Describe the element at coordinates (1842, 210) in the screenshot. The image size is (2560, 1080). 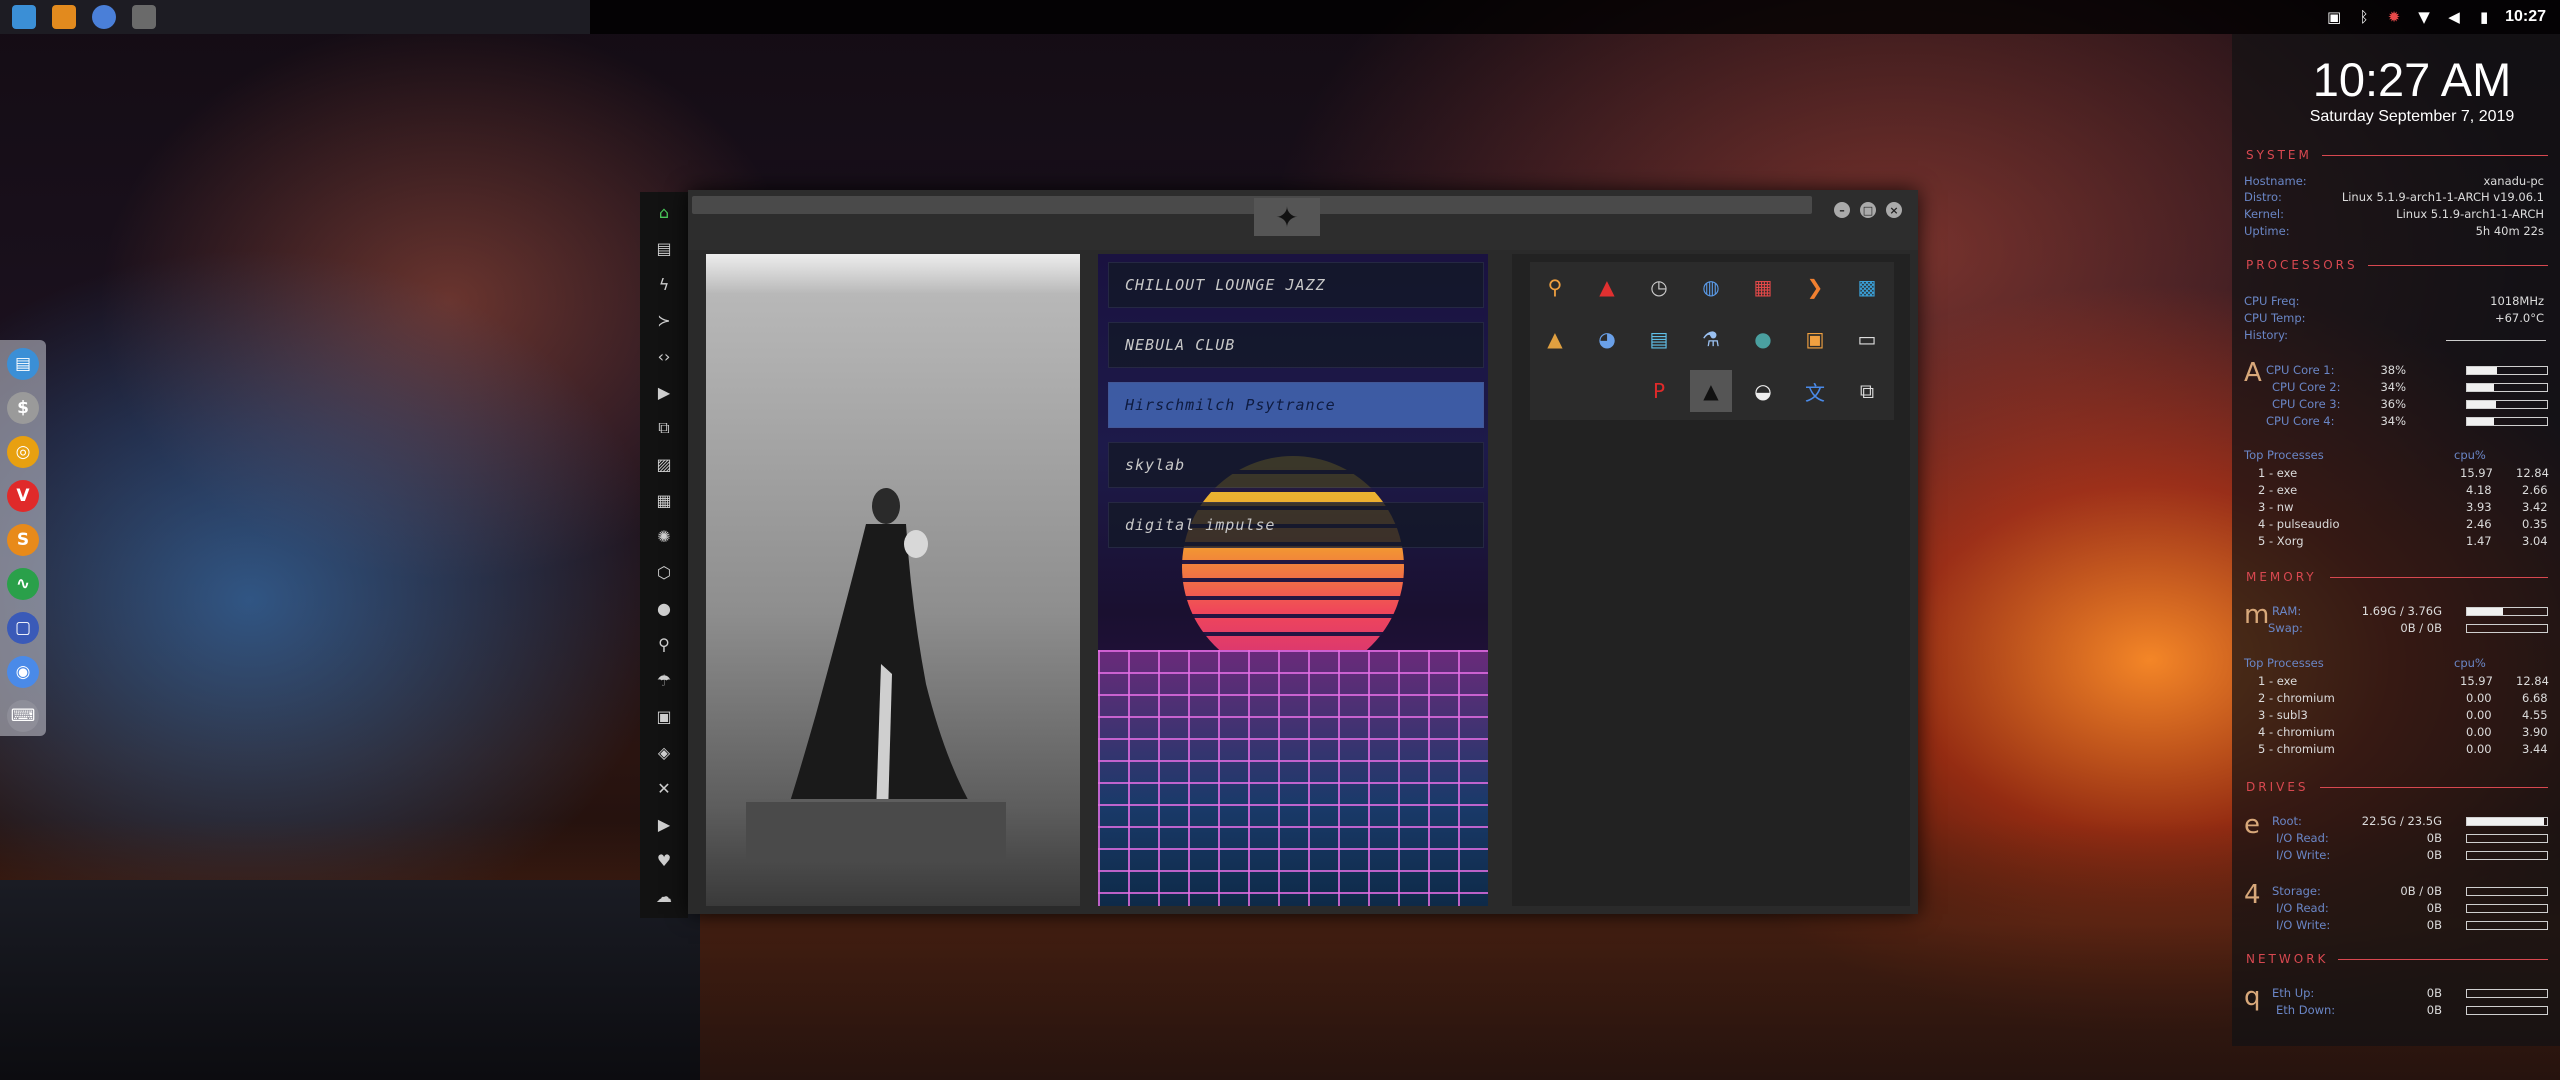
I see `minimize-button: –` at that location.